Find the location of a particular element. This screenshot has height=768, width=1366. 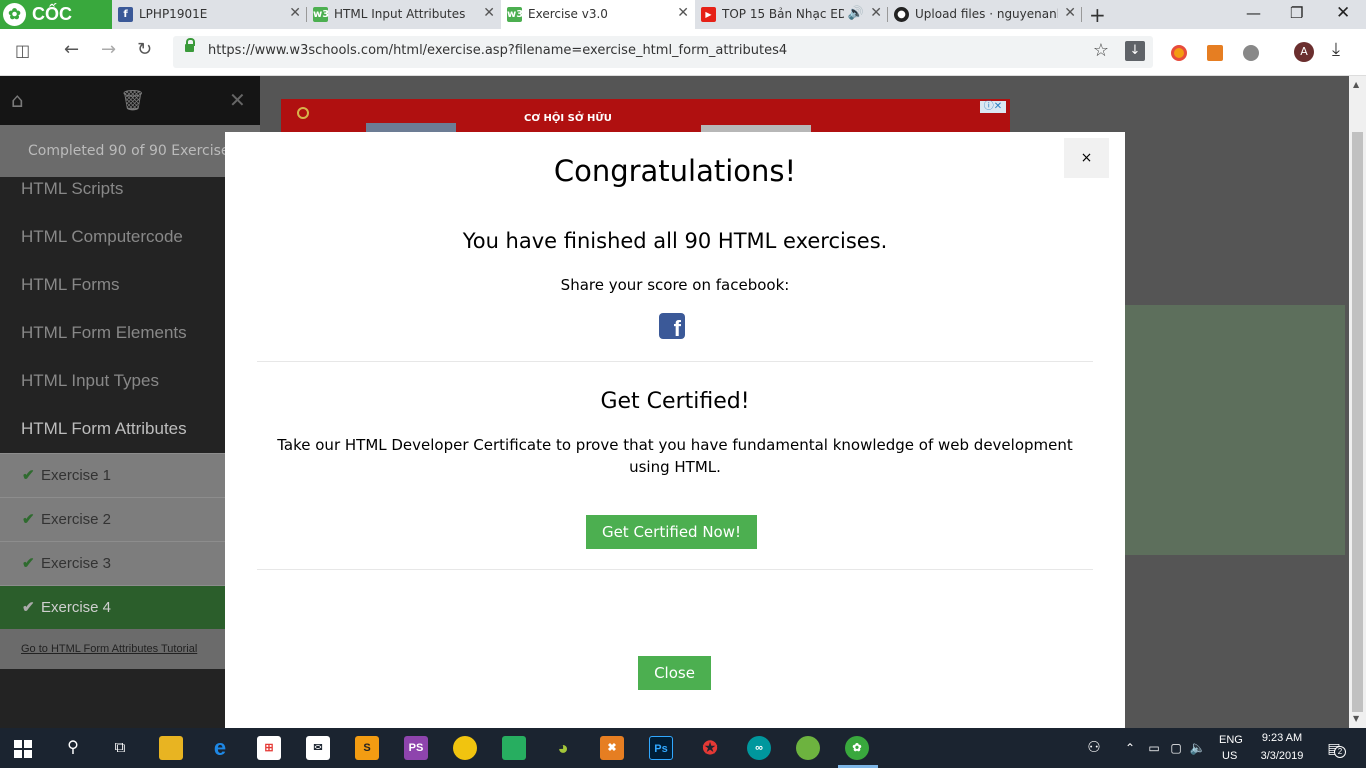

scroll-down-arrow-icon: ▼ is located at coordinates (1356, 718).